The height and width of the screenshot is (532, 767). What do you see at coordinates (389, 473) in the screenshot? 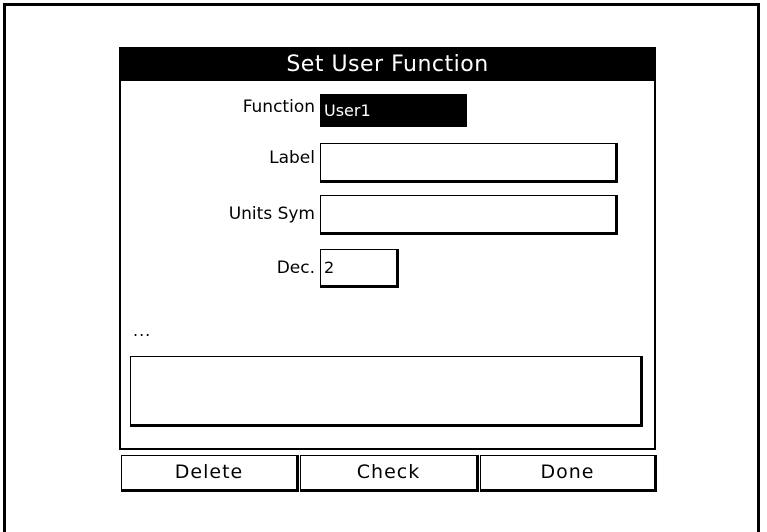
I see `check-button: Check` at bounding box center [389, 473].